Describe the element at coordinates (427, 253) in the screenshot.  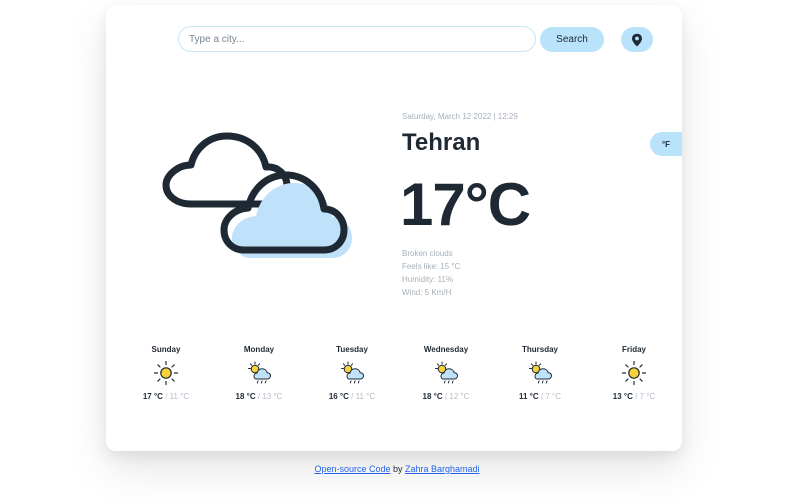
I see `weather-description: Broken clouds` at that location.